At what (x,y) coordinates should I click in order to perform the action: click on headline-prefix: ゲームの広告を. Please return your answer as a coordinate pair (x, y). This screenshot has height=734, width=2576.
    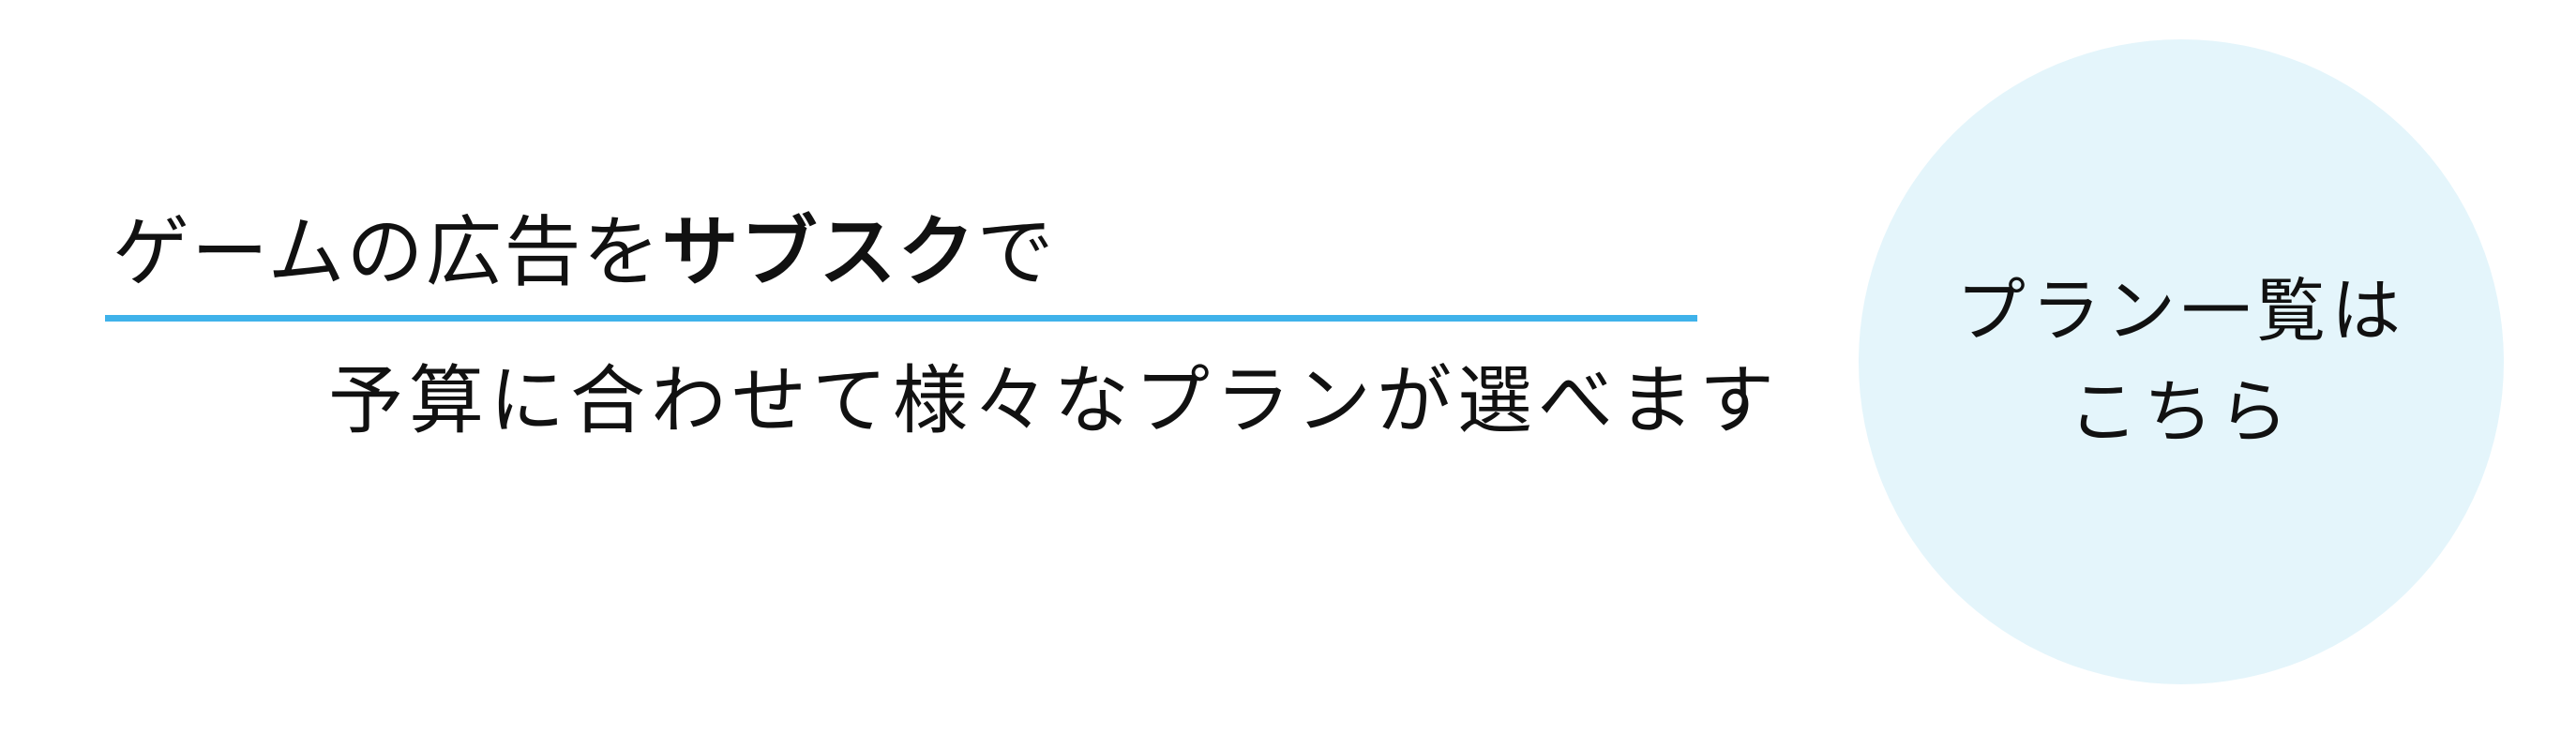
    Looking at the image, I should click on (387, 252).